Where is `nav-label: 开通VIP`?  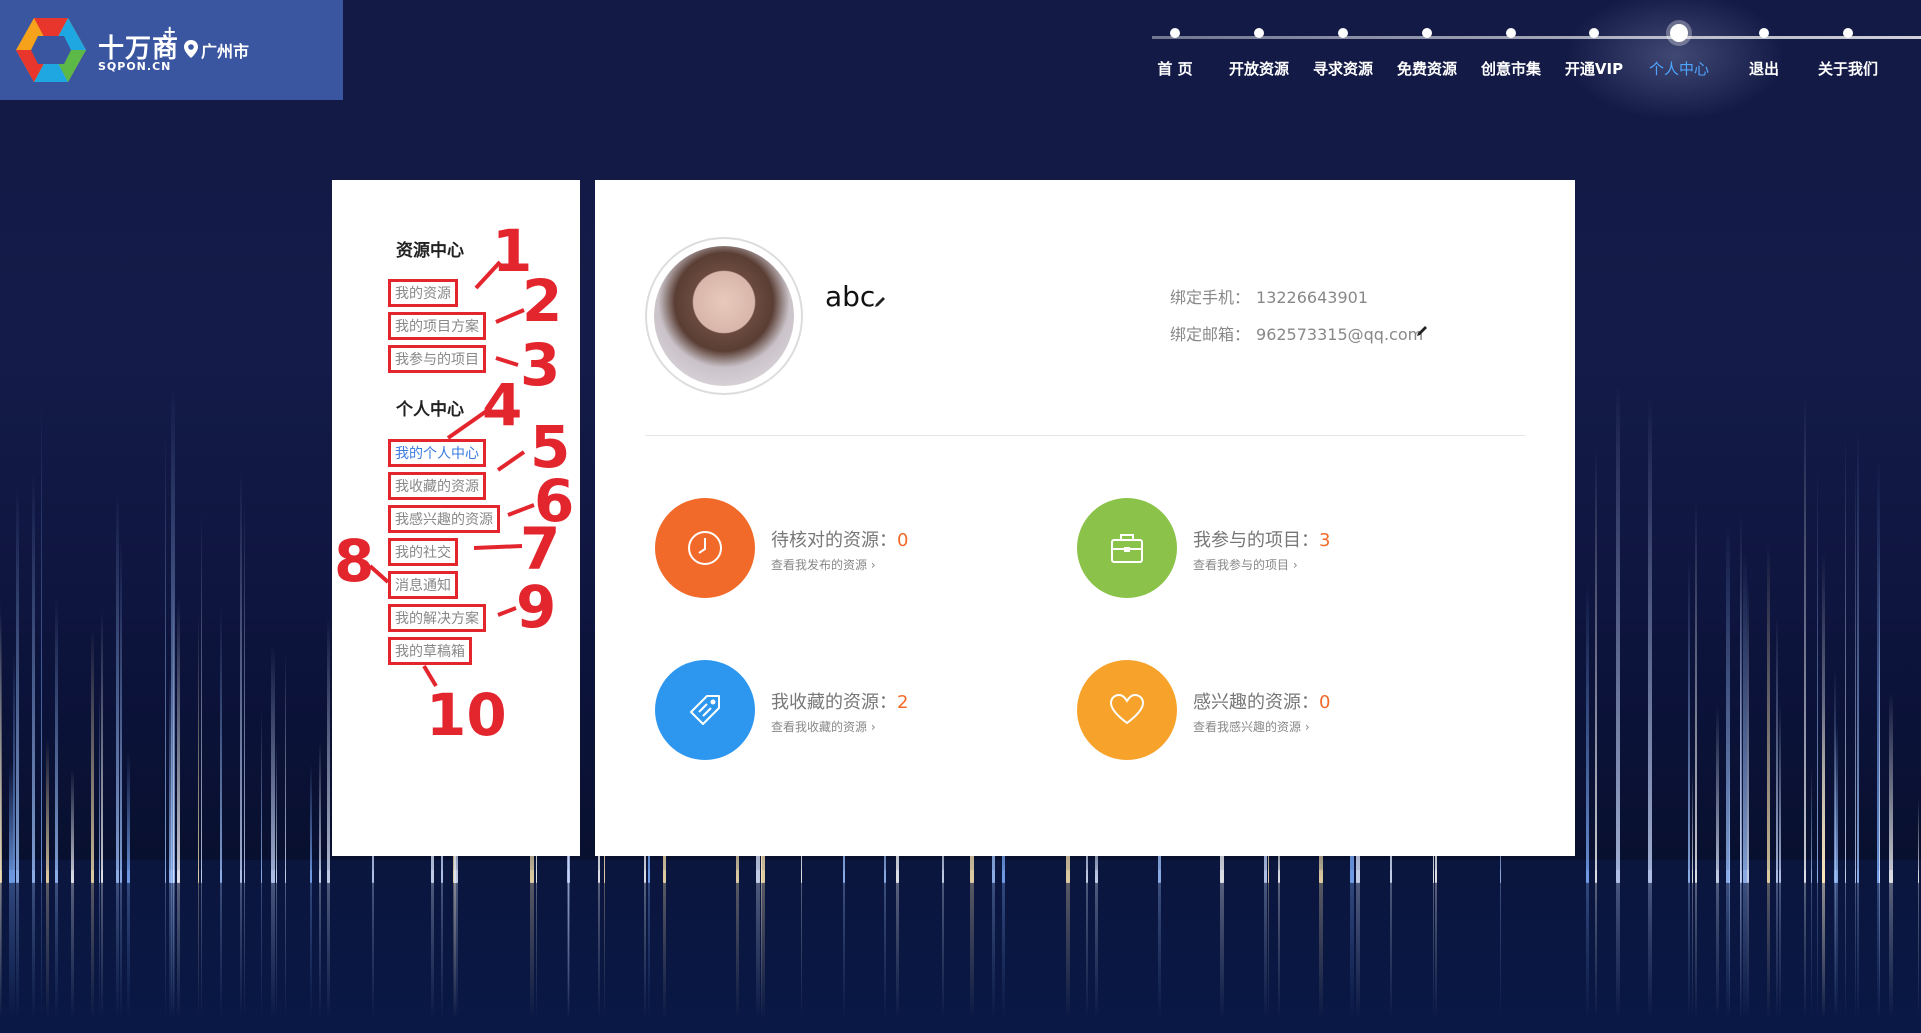 nav-label: 开通VIP is located at coordinates (1594, 69).